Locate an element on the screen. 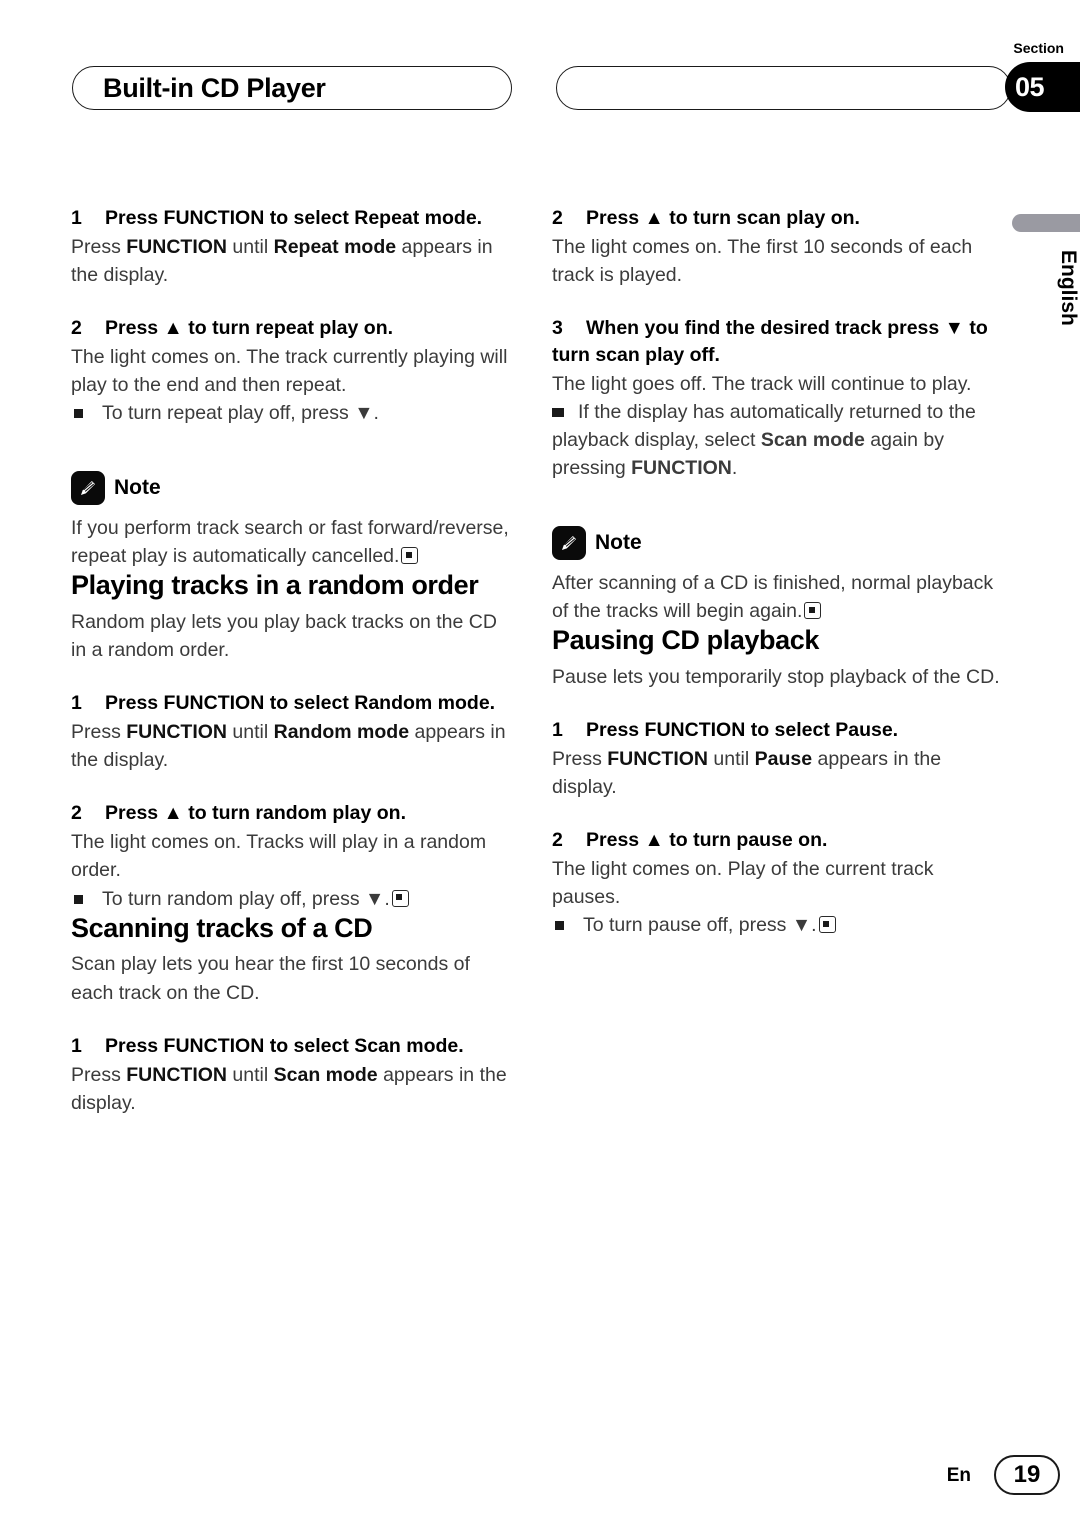  heading-pausing-playback: Pausing CD playback is located at coordinates (685, 640).